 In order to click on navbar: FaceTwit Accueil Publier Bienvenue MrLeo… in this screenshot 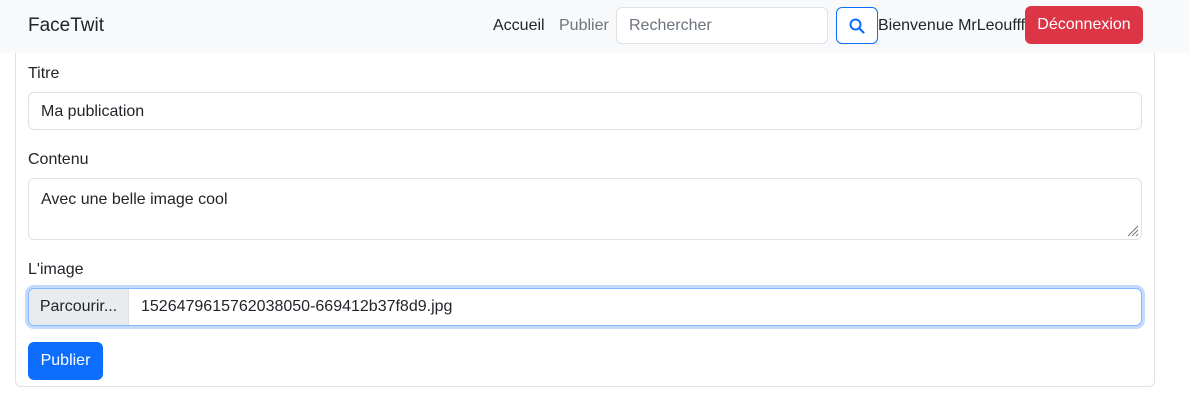, I will do `click(594, 26)`.